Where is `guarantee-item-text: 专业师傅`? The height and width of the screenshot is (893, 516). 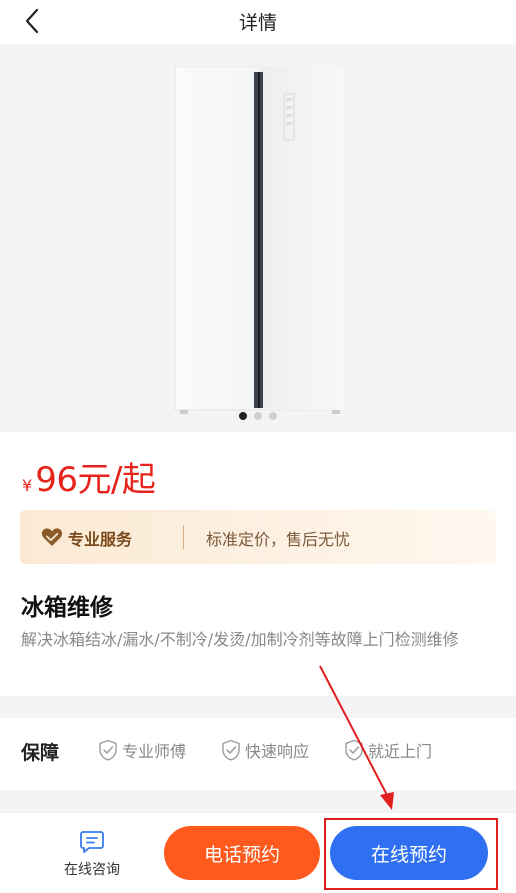
guarantee-item-text: 专业师傅 is located at coordinates (154, 751).